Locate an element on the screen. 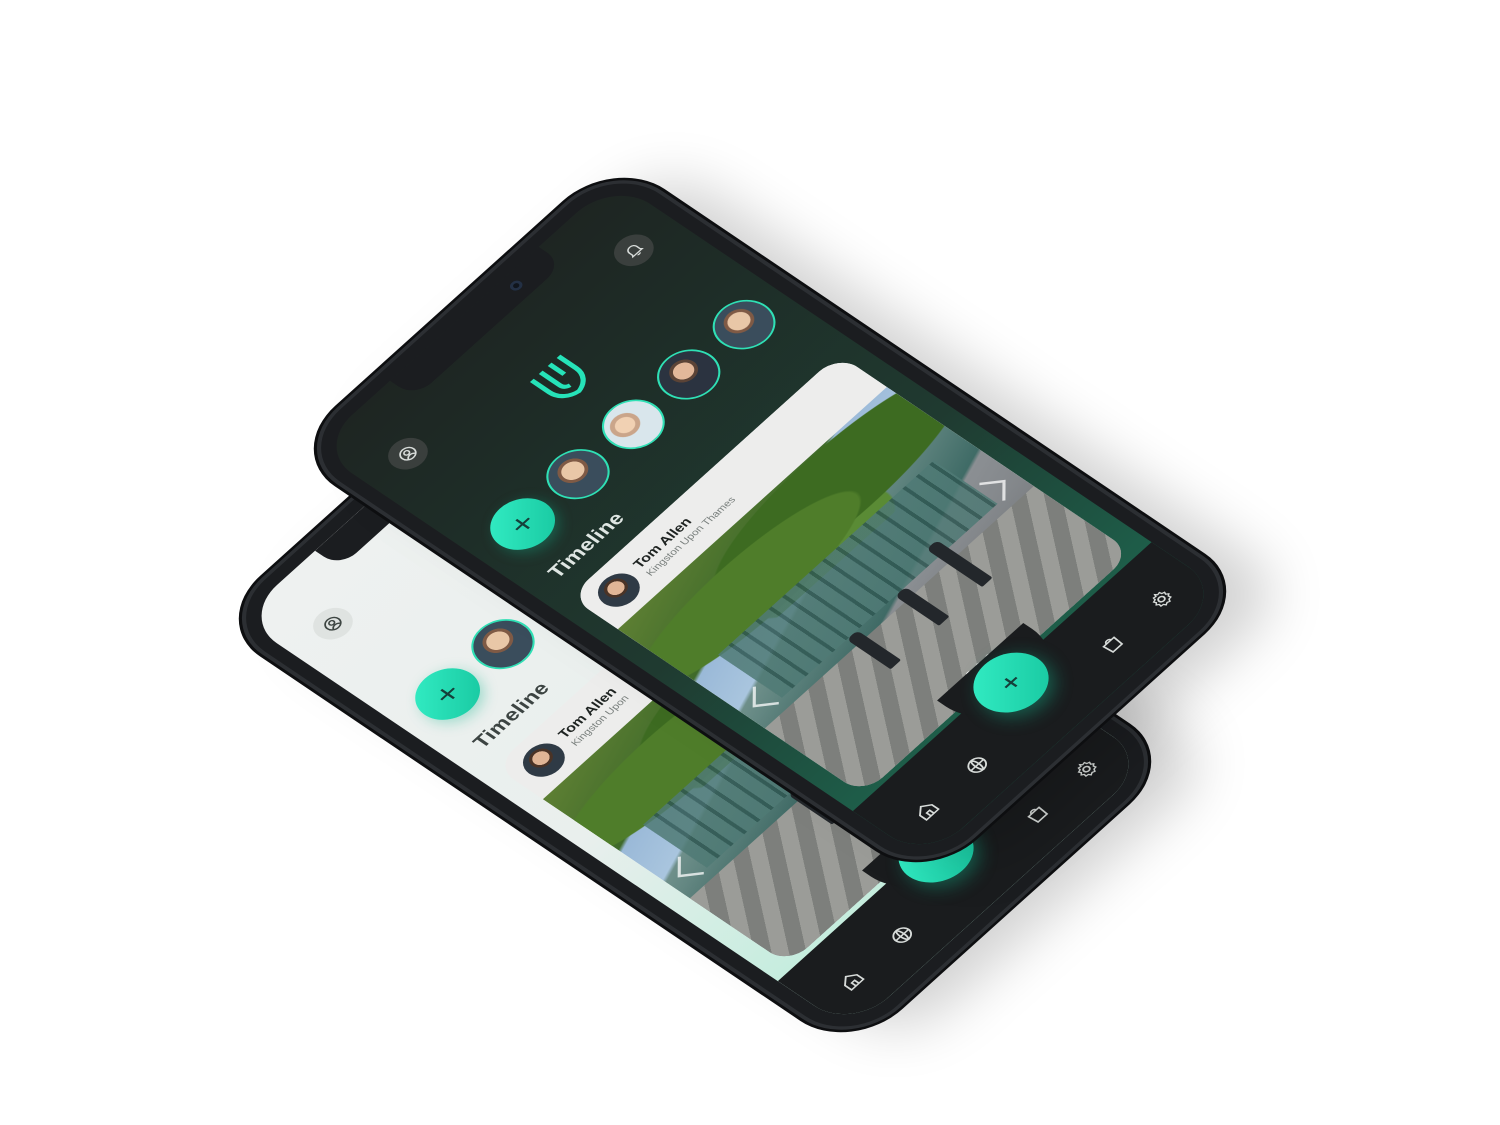 Image resolution: width=1500 pixels, height=1125 pixels. bell-icon is located at coordinates (635, 252).